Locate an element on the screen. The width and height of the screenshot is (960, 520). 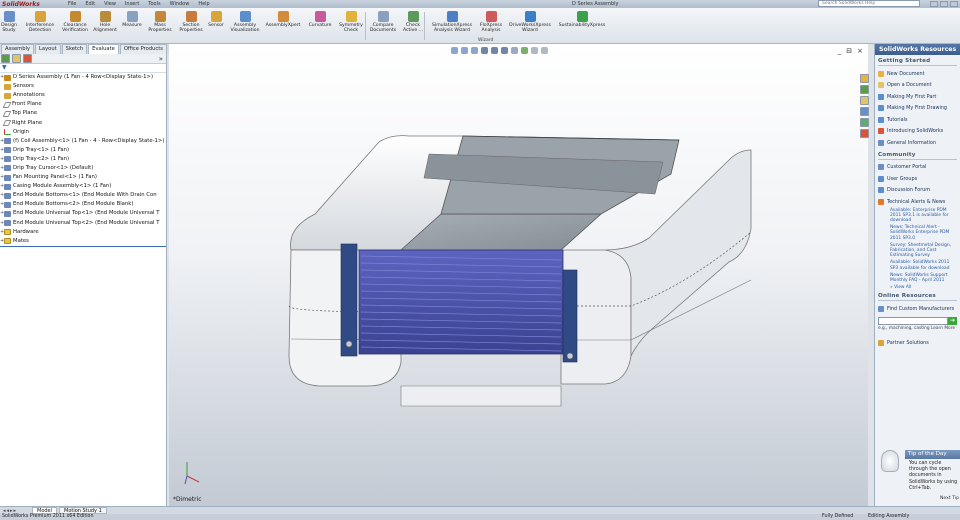
design-study-button: Design Study is located at coordinates (9, 22).